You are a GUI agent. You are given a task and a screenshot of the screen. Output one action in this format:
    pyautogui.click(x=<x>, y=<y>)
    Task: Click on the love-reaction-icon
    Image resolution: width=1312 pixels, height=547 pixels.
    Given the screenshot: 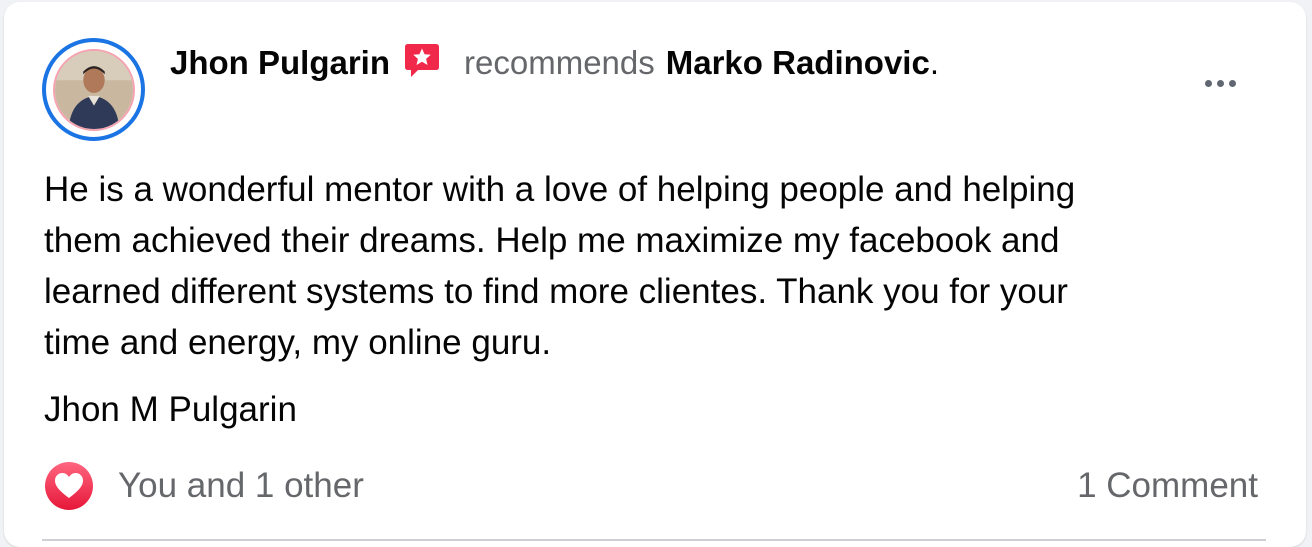 What is the action you would take?
    pyautogui.click(x=69, y=486)
    